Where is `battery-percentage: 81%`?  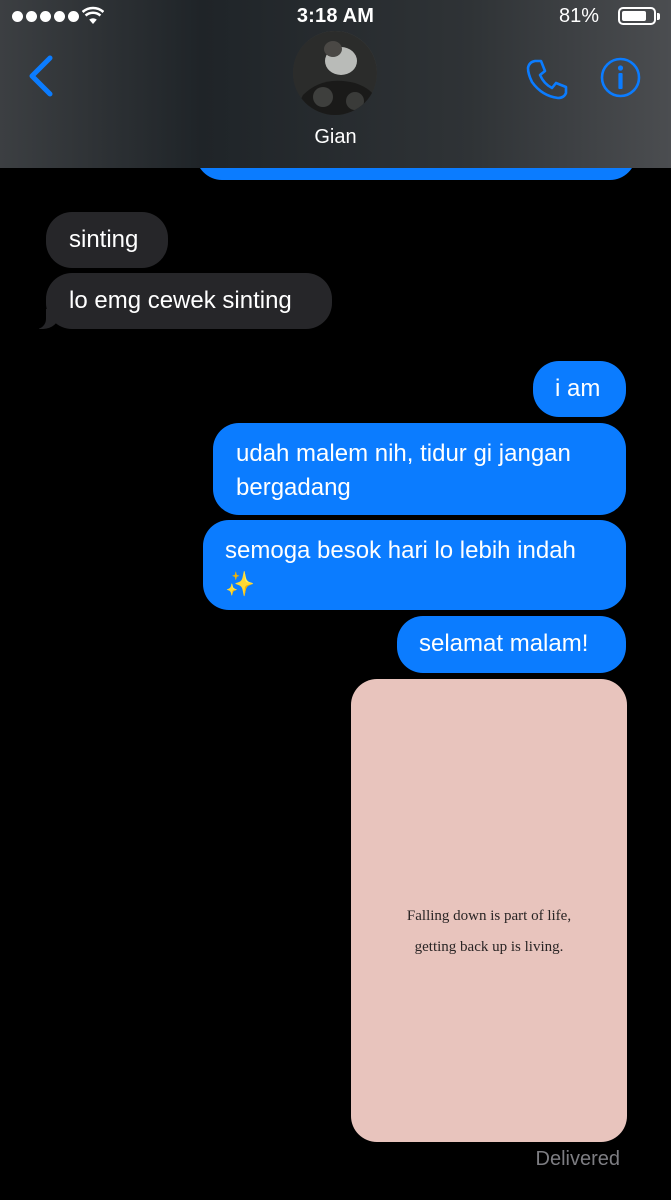 battery-percentage: 81% is located at coordinates (578, 16).